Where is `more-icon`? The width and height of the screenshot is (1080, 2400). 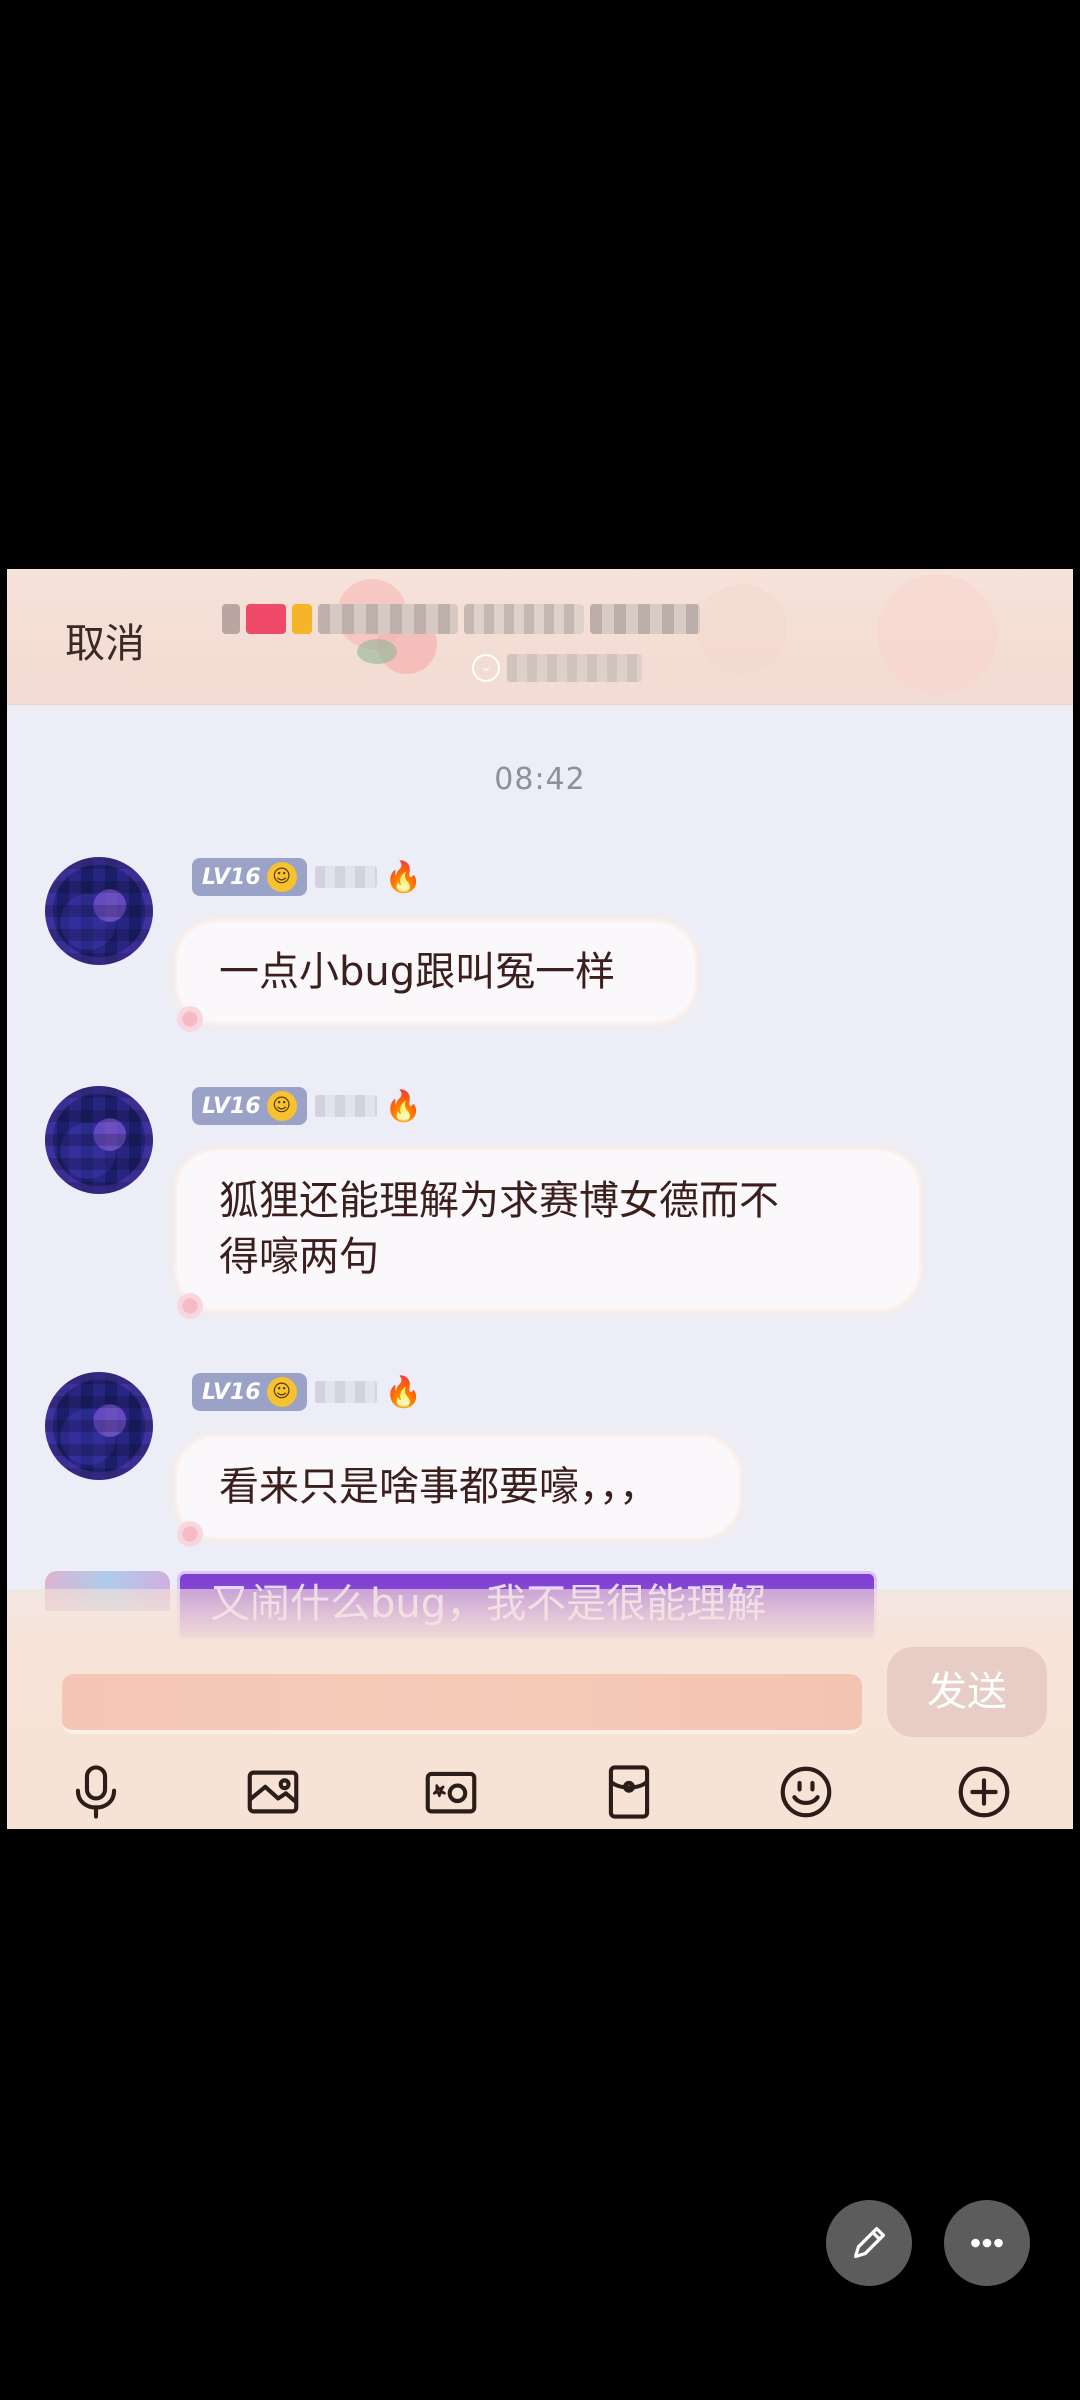
more-icon is located at coordinates (987, 2243).